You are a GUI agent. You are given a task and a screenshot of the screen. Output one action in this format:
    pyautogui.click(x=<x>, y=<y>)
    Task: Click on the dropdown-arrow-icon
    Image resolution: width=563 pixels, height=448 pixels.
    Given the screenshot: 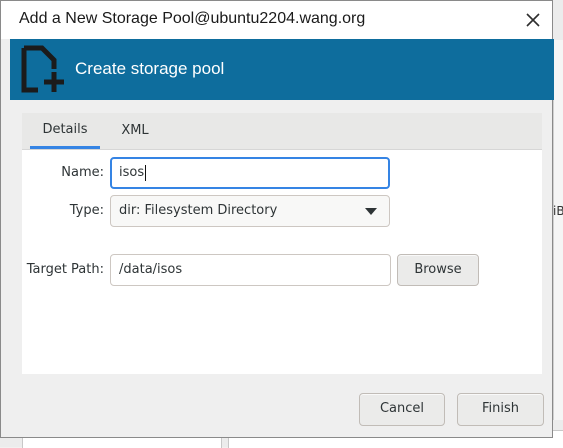 What is the action you would take?
    pyautogui.click(x=371, y=211)
    